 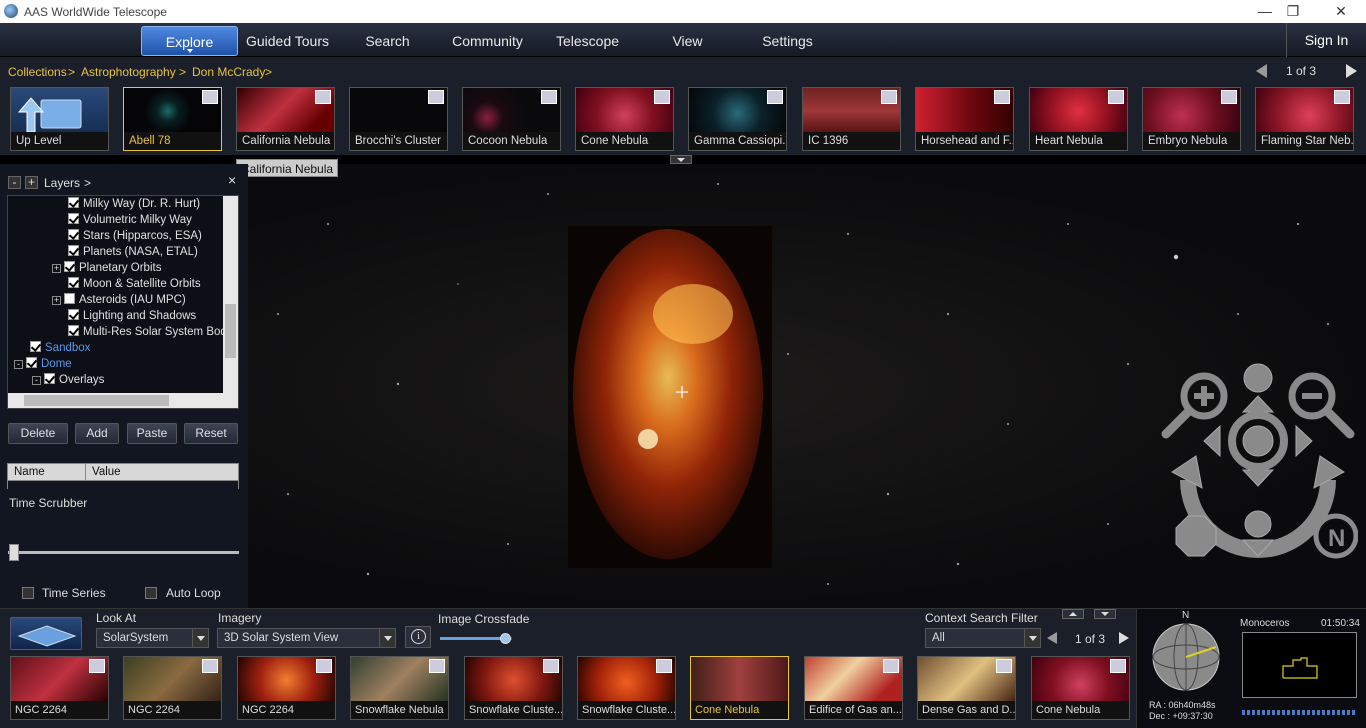 I want to click on context-thumb-snowflake-nebula: Snowflake Nebula, so click(x=399, y=688).